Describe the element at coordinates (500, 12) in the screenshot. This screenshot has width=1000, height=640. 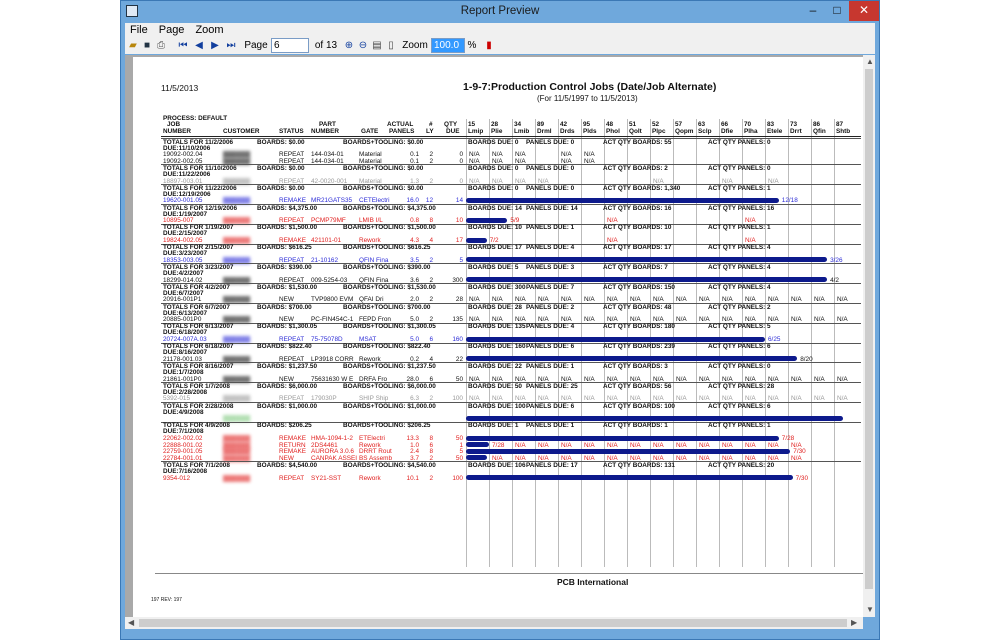
I see `title-bar: Report Preview – □ ✕` at that location.